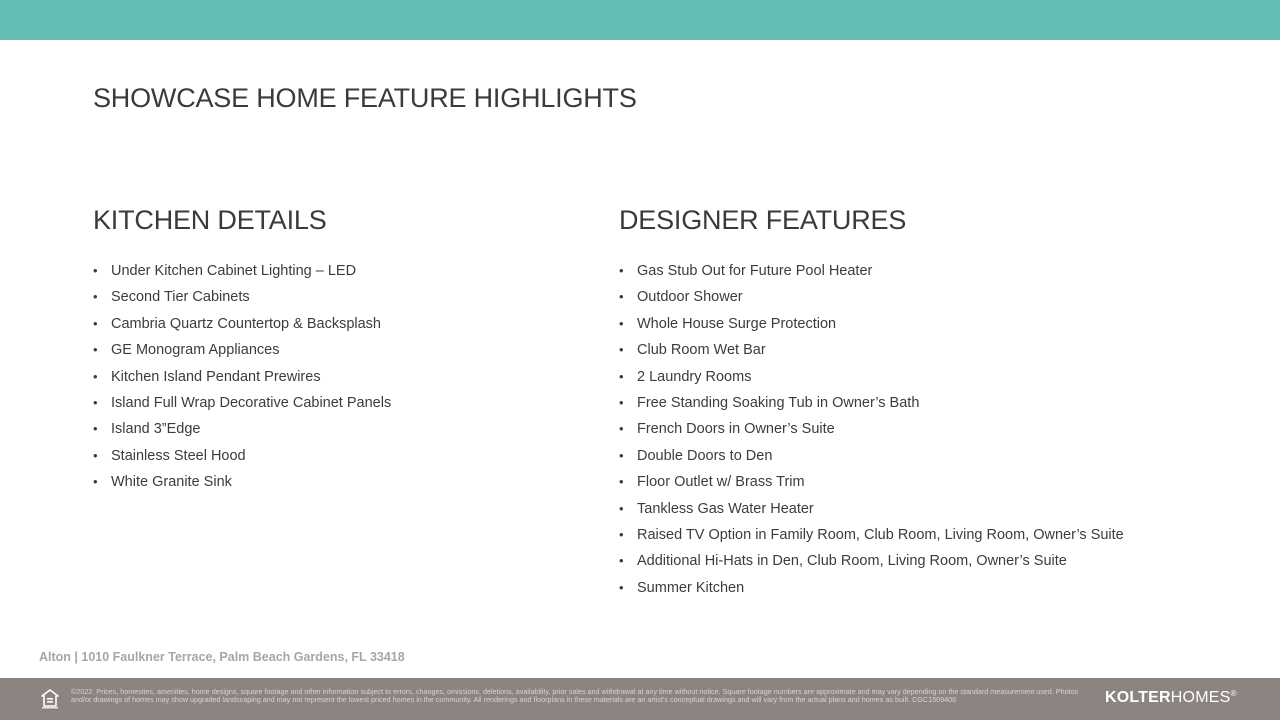 The image size is (1280, 720). I want to click on feature-item: • Cambria Quartz Countertop & Backsplash, so click(333, 324).